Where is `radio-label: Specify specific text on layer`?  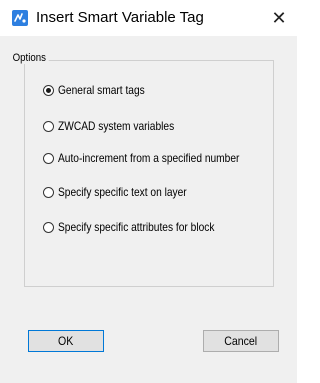
radio-label: Specify specific text on layer is located at coordinates (122, 192).